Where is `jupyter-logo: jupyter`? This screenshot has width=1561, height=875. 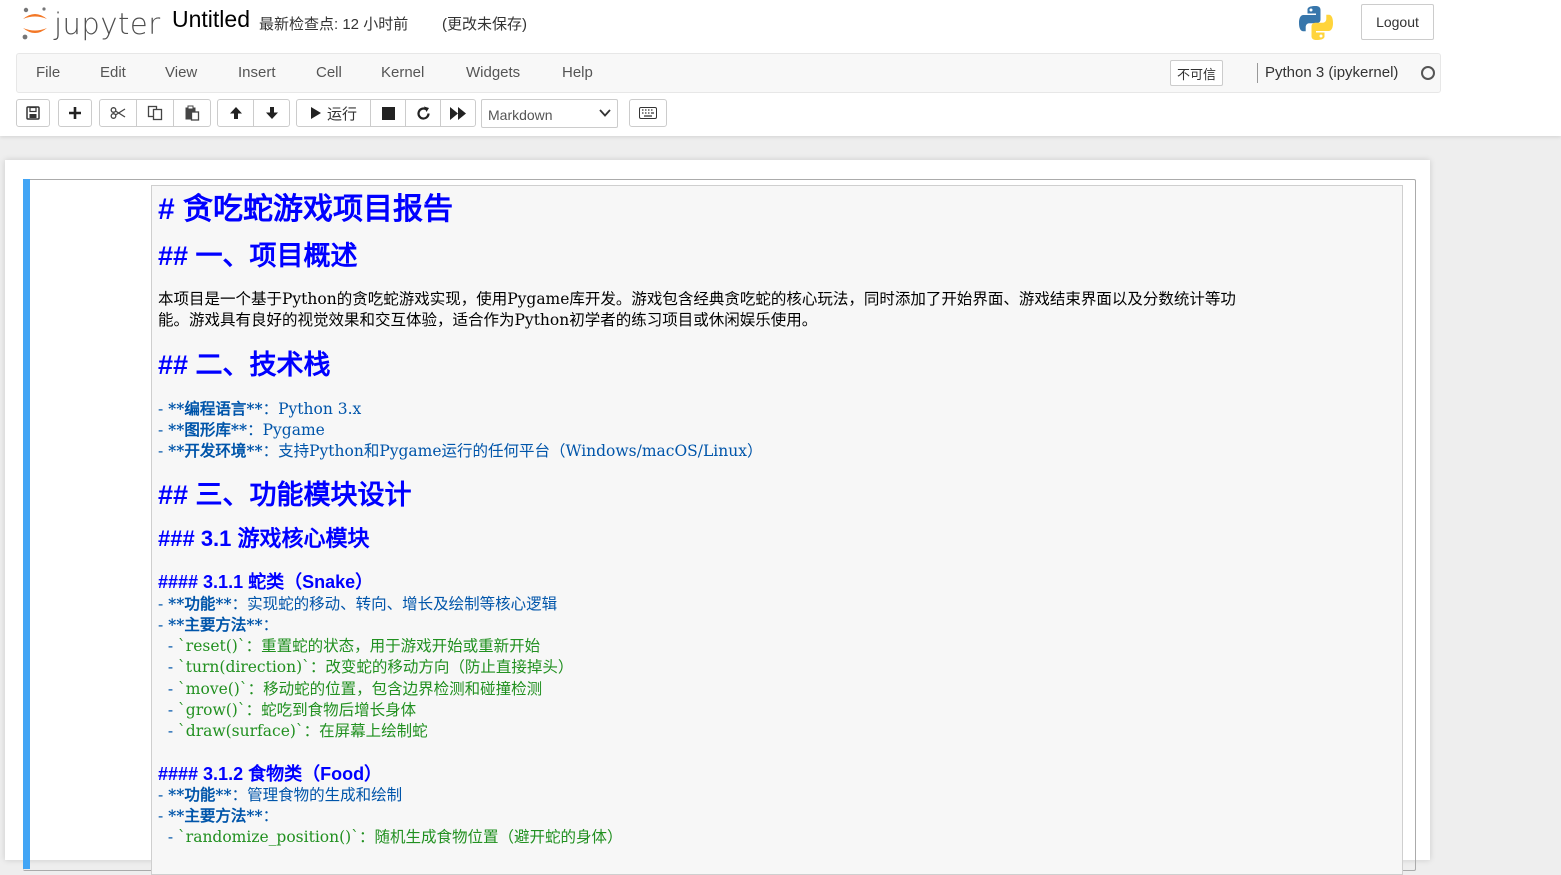
jupyter-logo: jupyter is located at coordinates (90, 23).